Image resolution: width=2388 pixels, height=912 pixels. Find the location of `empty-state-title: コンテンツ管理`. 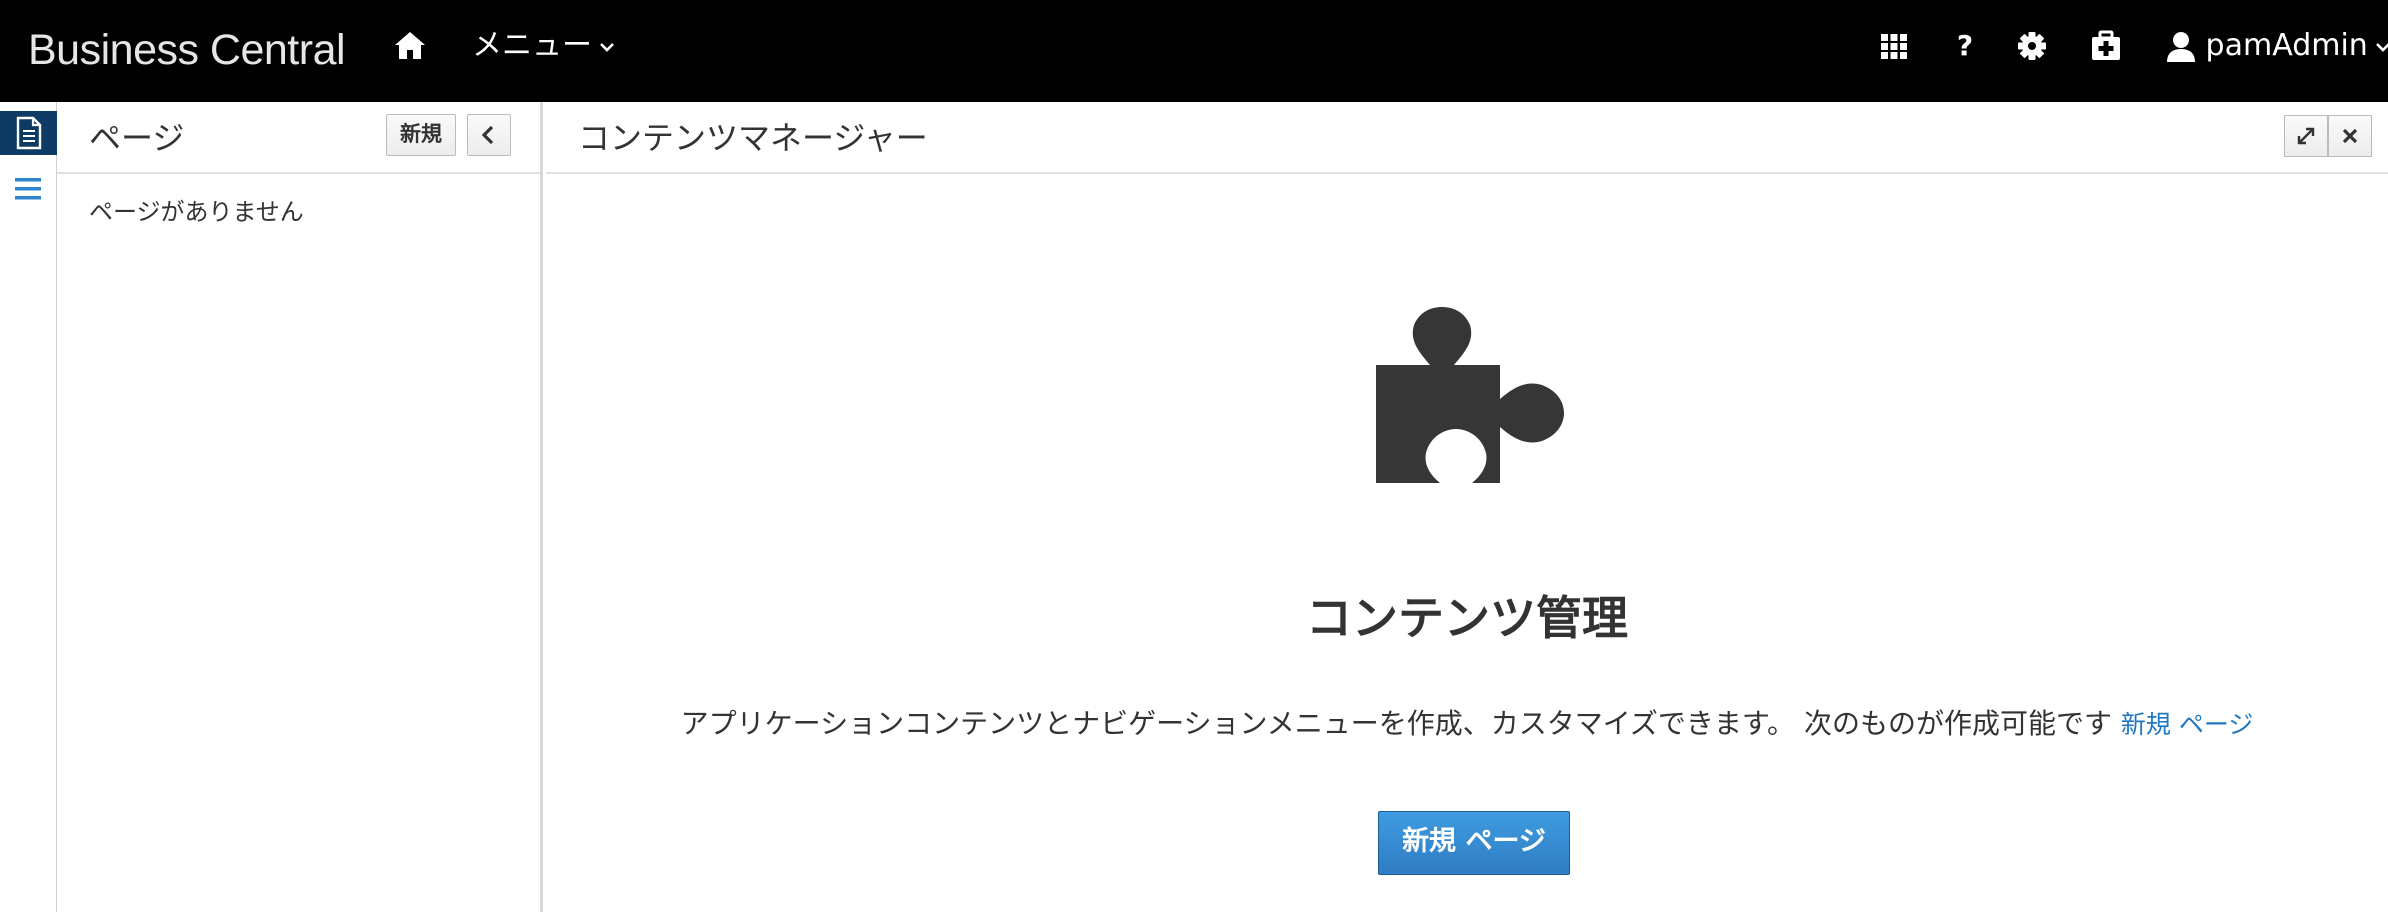

empty-state-title: コンテンツ管理 is located at coordinates (1467, 618).